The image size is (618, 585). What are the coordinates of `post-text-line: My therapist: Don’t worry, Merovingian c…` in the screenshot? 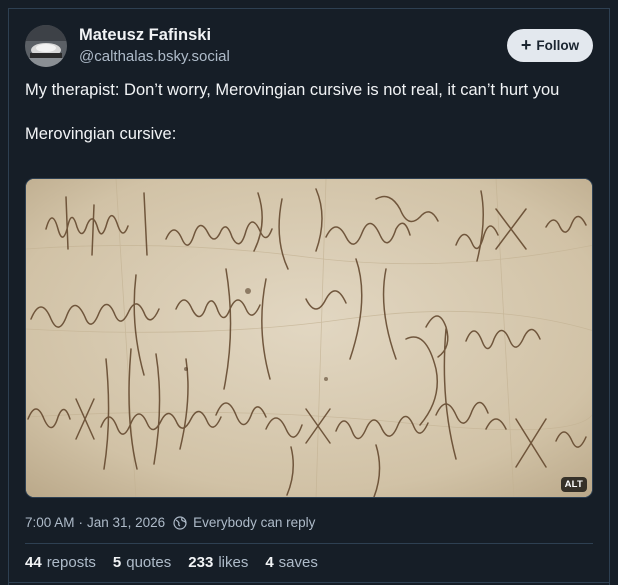 It's located at (292, 90).